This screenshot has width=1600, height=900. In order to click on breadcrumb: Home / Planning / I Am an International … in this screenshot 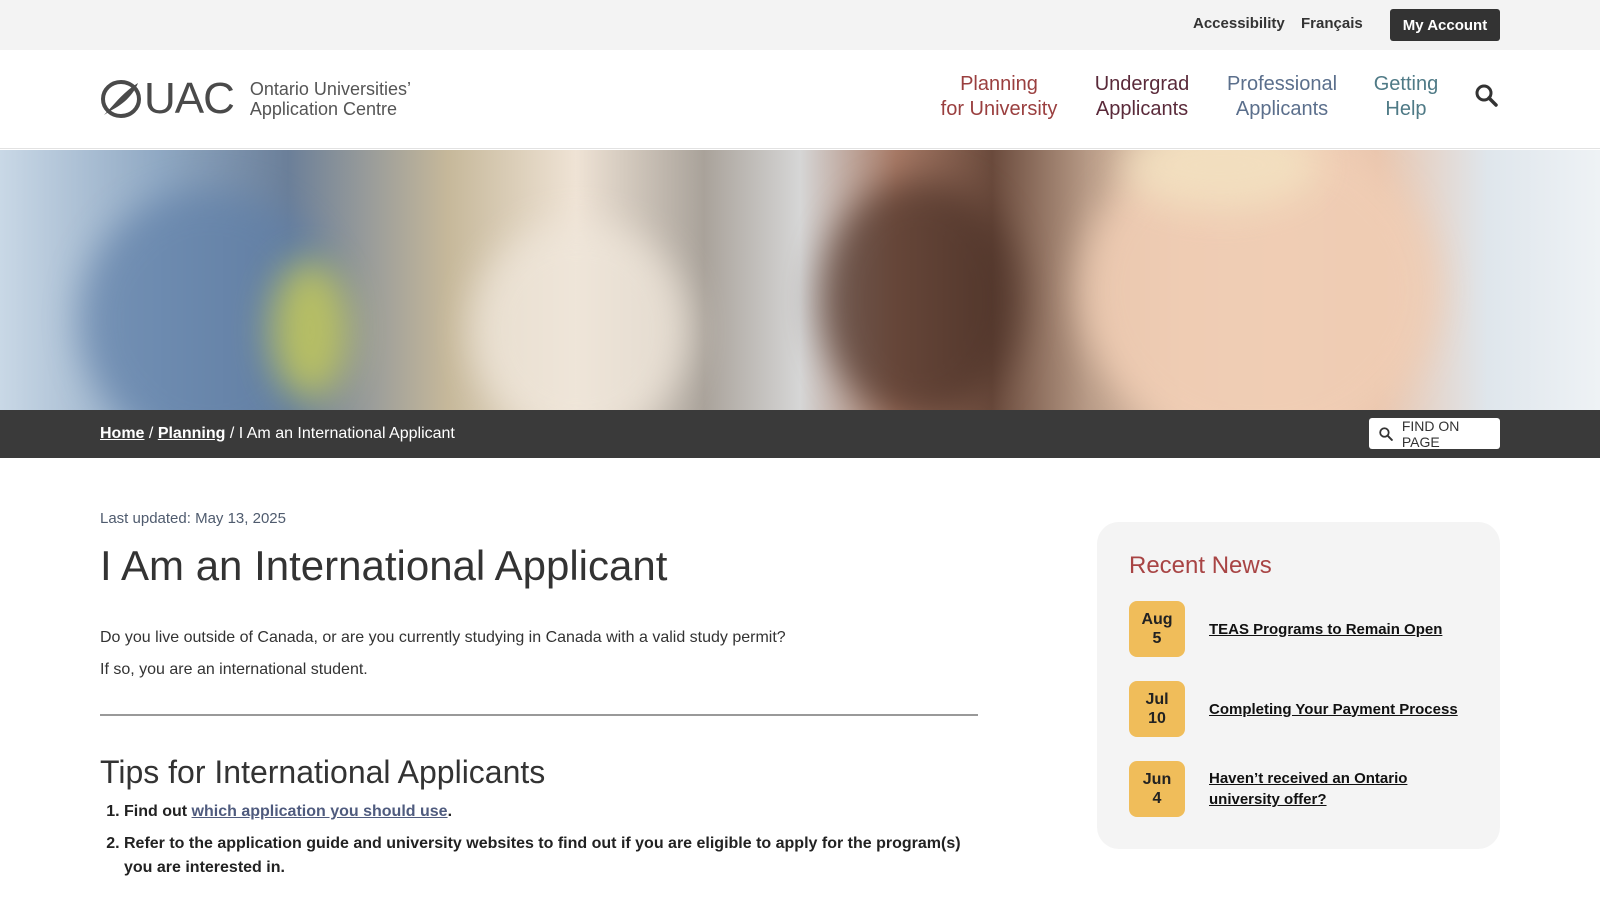, I will do `click(277, 434)`.